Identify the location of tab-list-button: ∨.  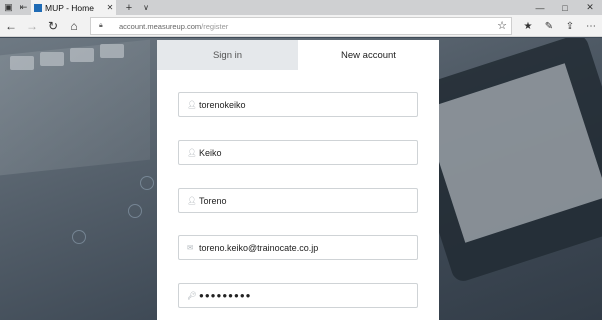
(146, 7).